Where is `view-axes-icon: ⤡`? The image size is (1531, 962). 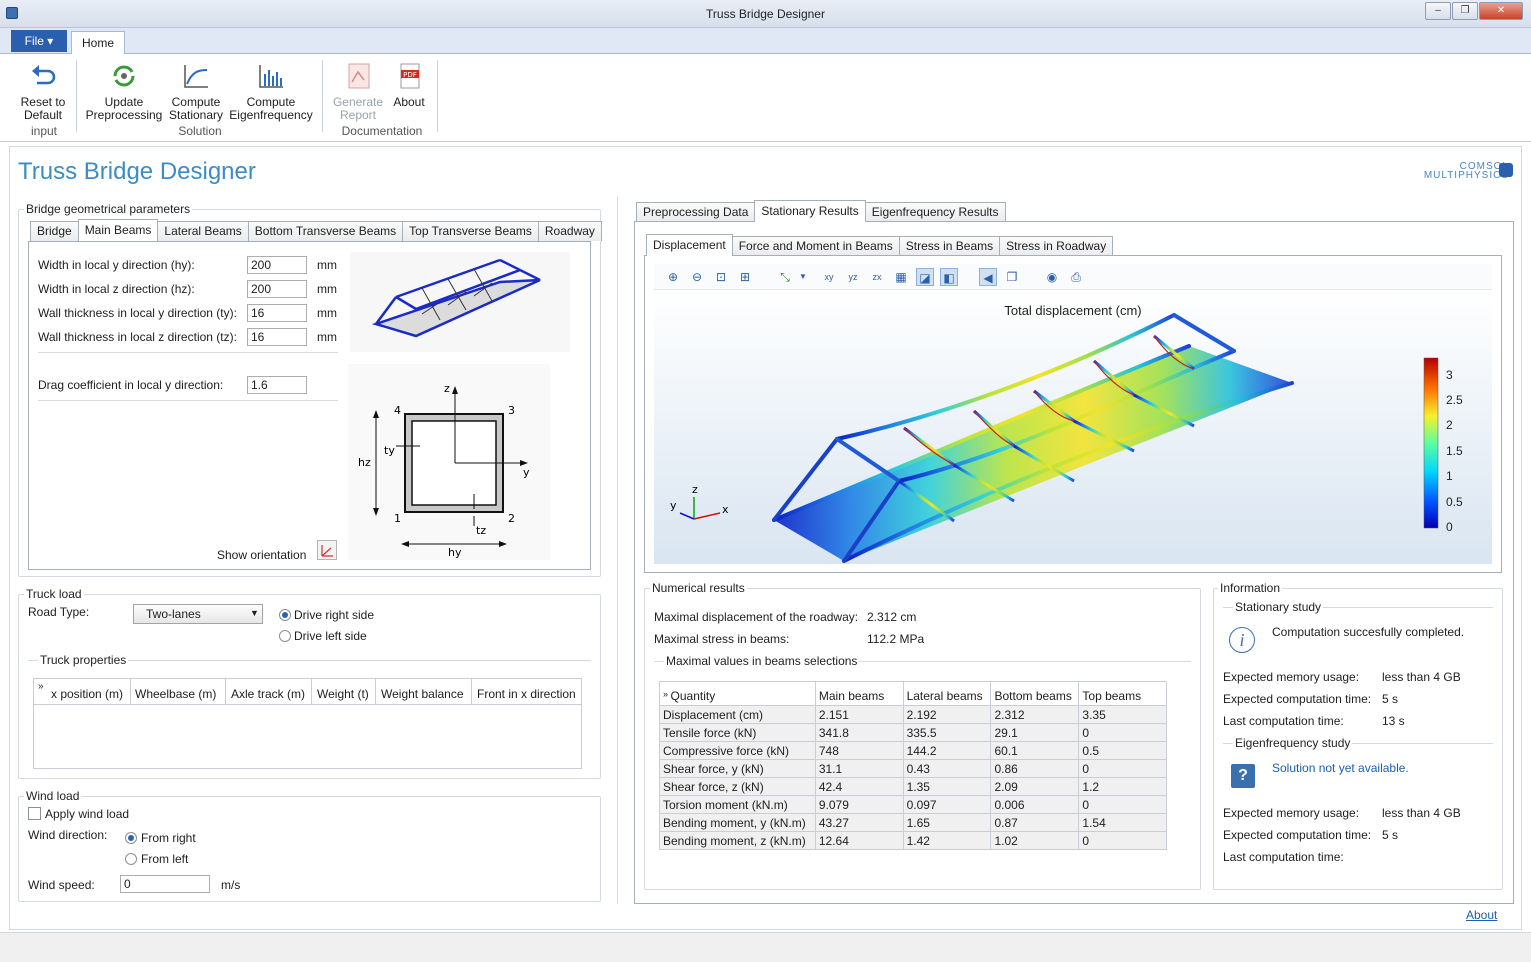
view-axes-icon: ⤡ is located at coordinates (785, 277).